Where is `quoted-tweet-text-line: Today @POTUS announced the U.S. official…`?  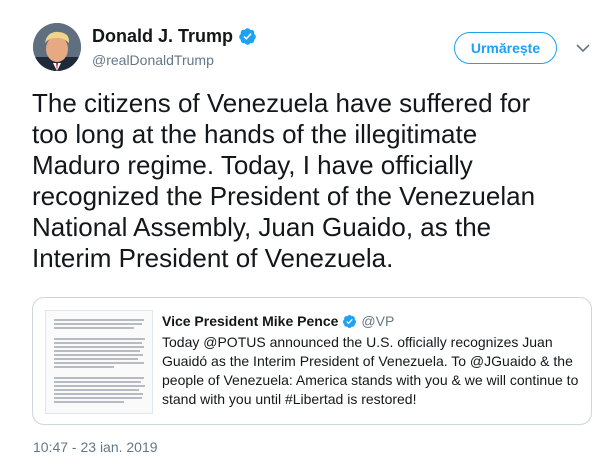 quoted-tweet-text-line: Today @POTUS announced the U.S. official… is located at coordinates (357, 342).